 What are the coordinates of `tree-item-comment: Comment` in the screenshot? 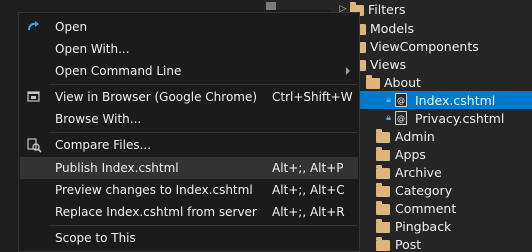 It's located at (431, 208).